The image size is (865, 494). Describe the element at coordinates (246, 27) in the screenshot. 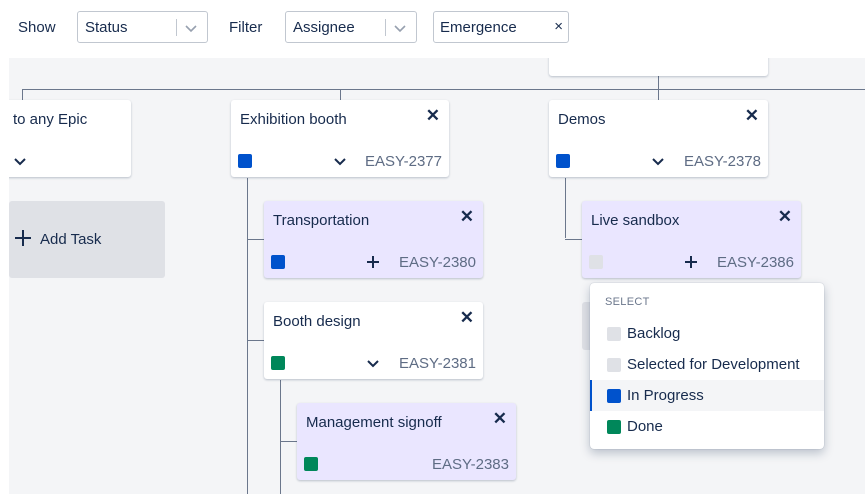

I see `filter-label: Filter` at that location.